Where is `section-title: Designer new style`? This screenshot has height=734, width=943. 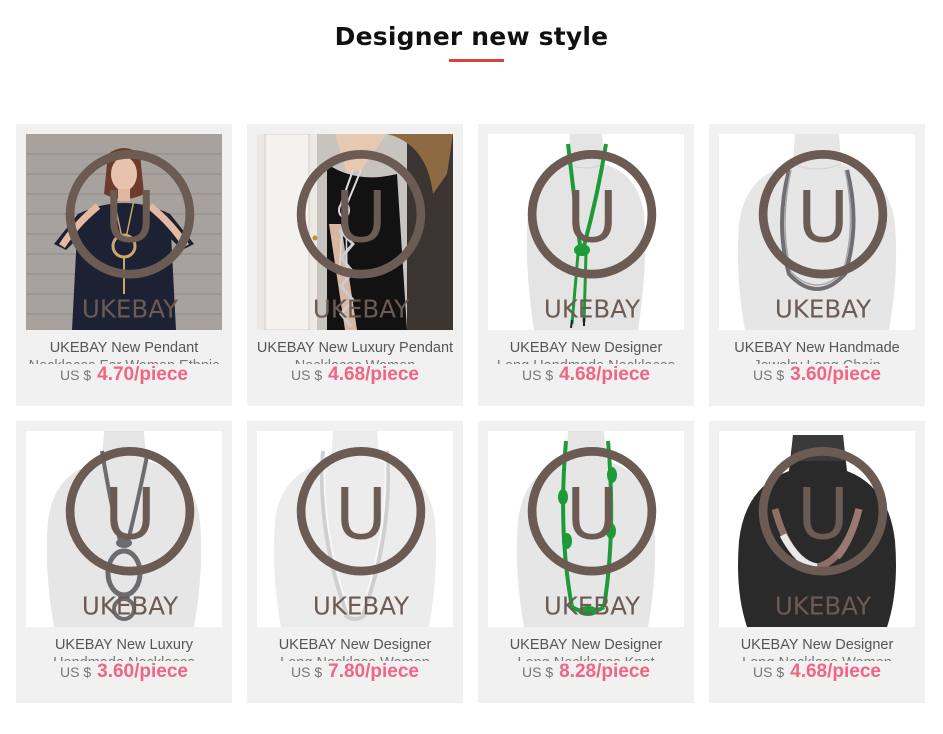
section-title: Designer new style is located at coordinates (471, 36).